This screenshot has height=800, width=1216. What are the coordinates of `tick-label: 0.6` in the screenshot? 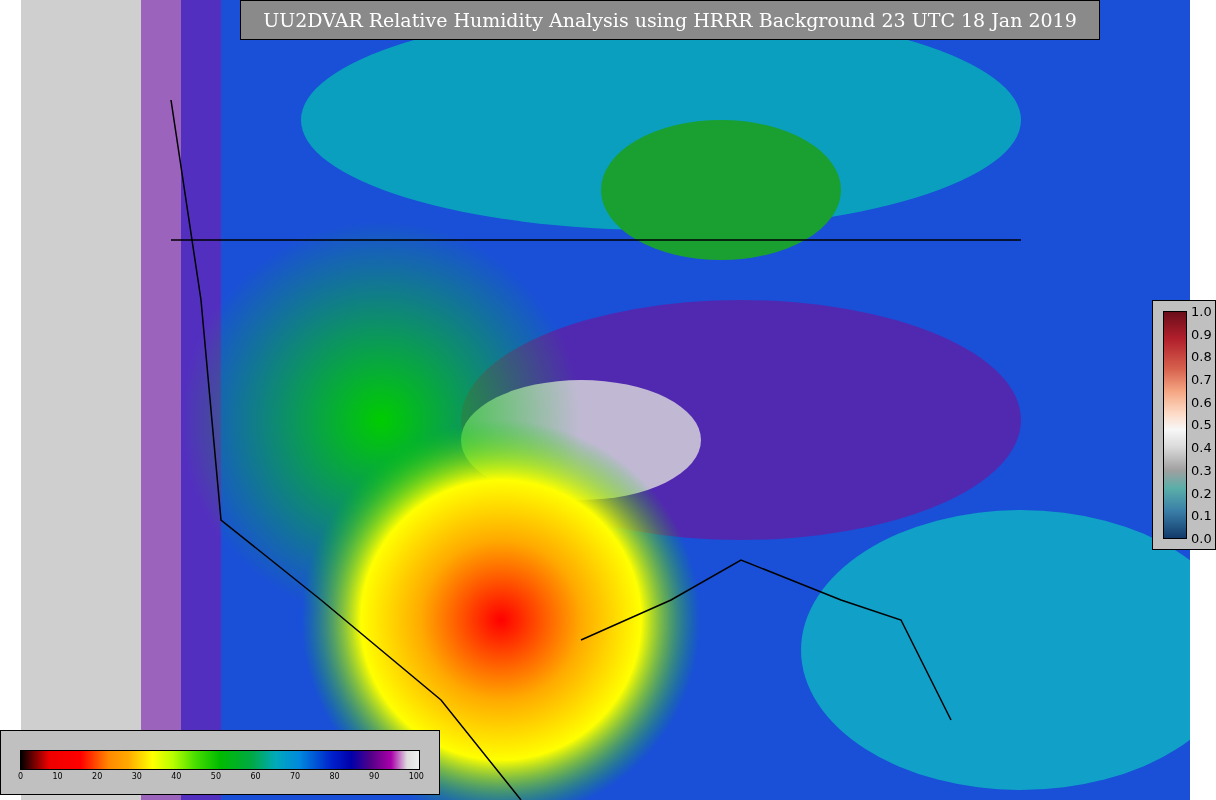 It's located at (1201, 402).